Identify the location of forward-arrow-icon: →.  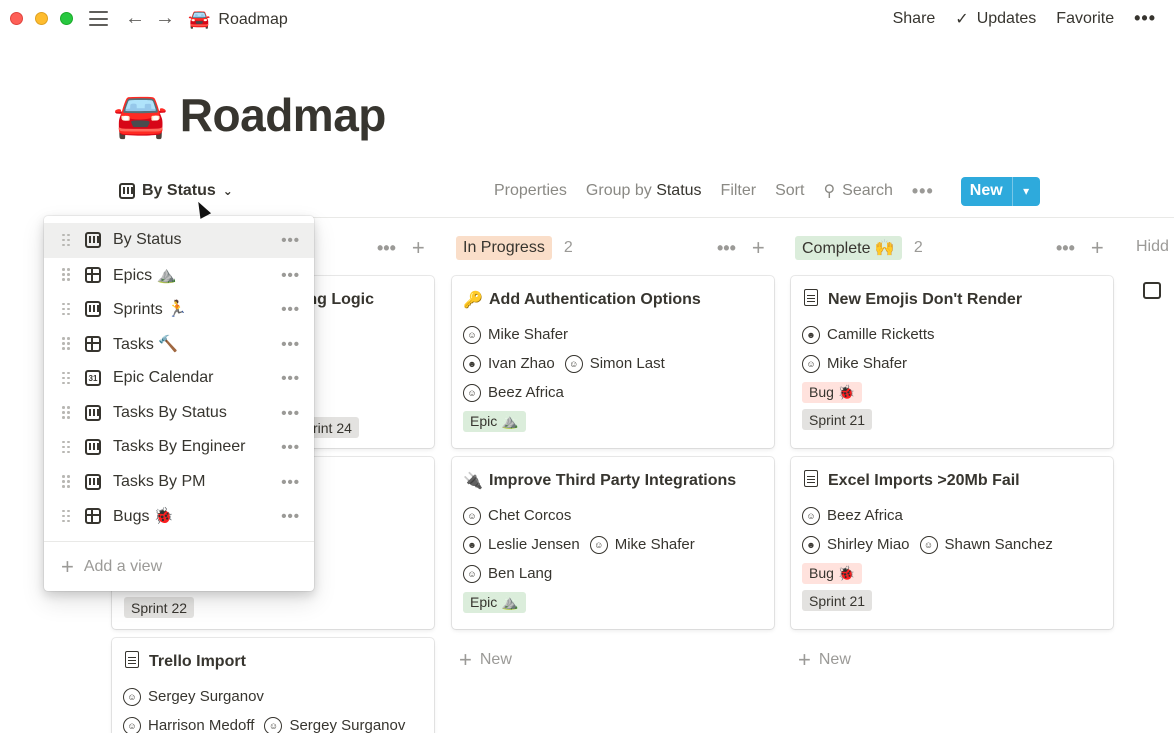
(165, 18).